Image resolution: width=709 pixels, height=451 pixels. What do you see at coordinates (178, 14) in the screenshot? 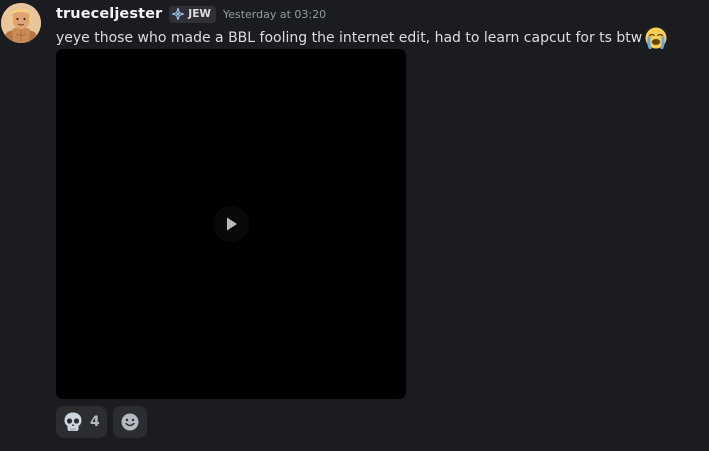
I see `diamond-cross-icon` at bounding box center [178, 14].